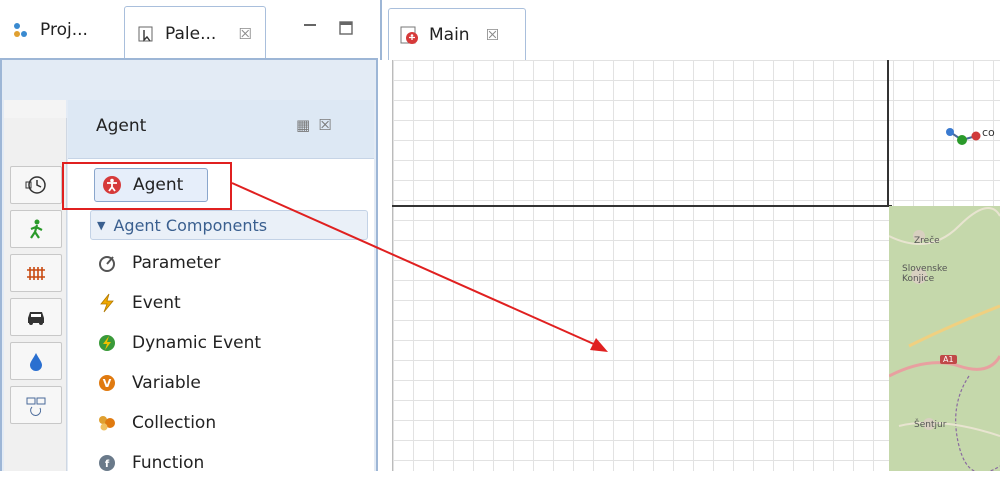 Image resolution: width=1000 pixels, height=479 pixels. I want to click on arrow-head-icon, so click(599, 345).